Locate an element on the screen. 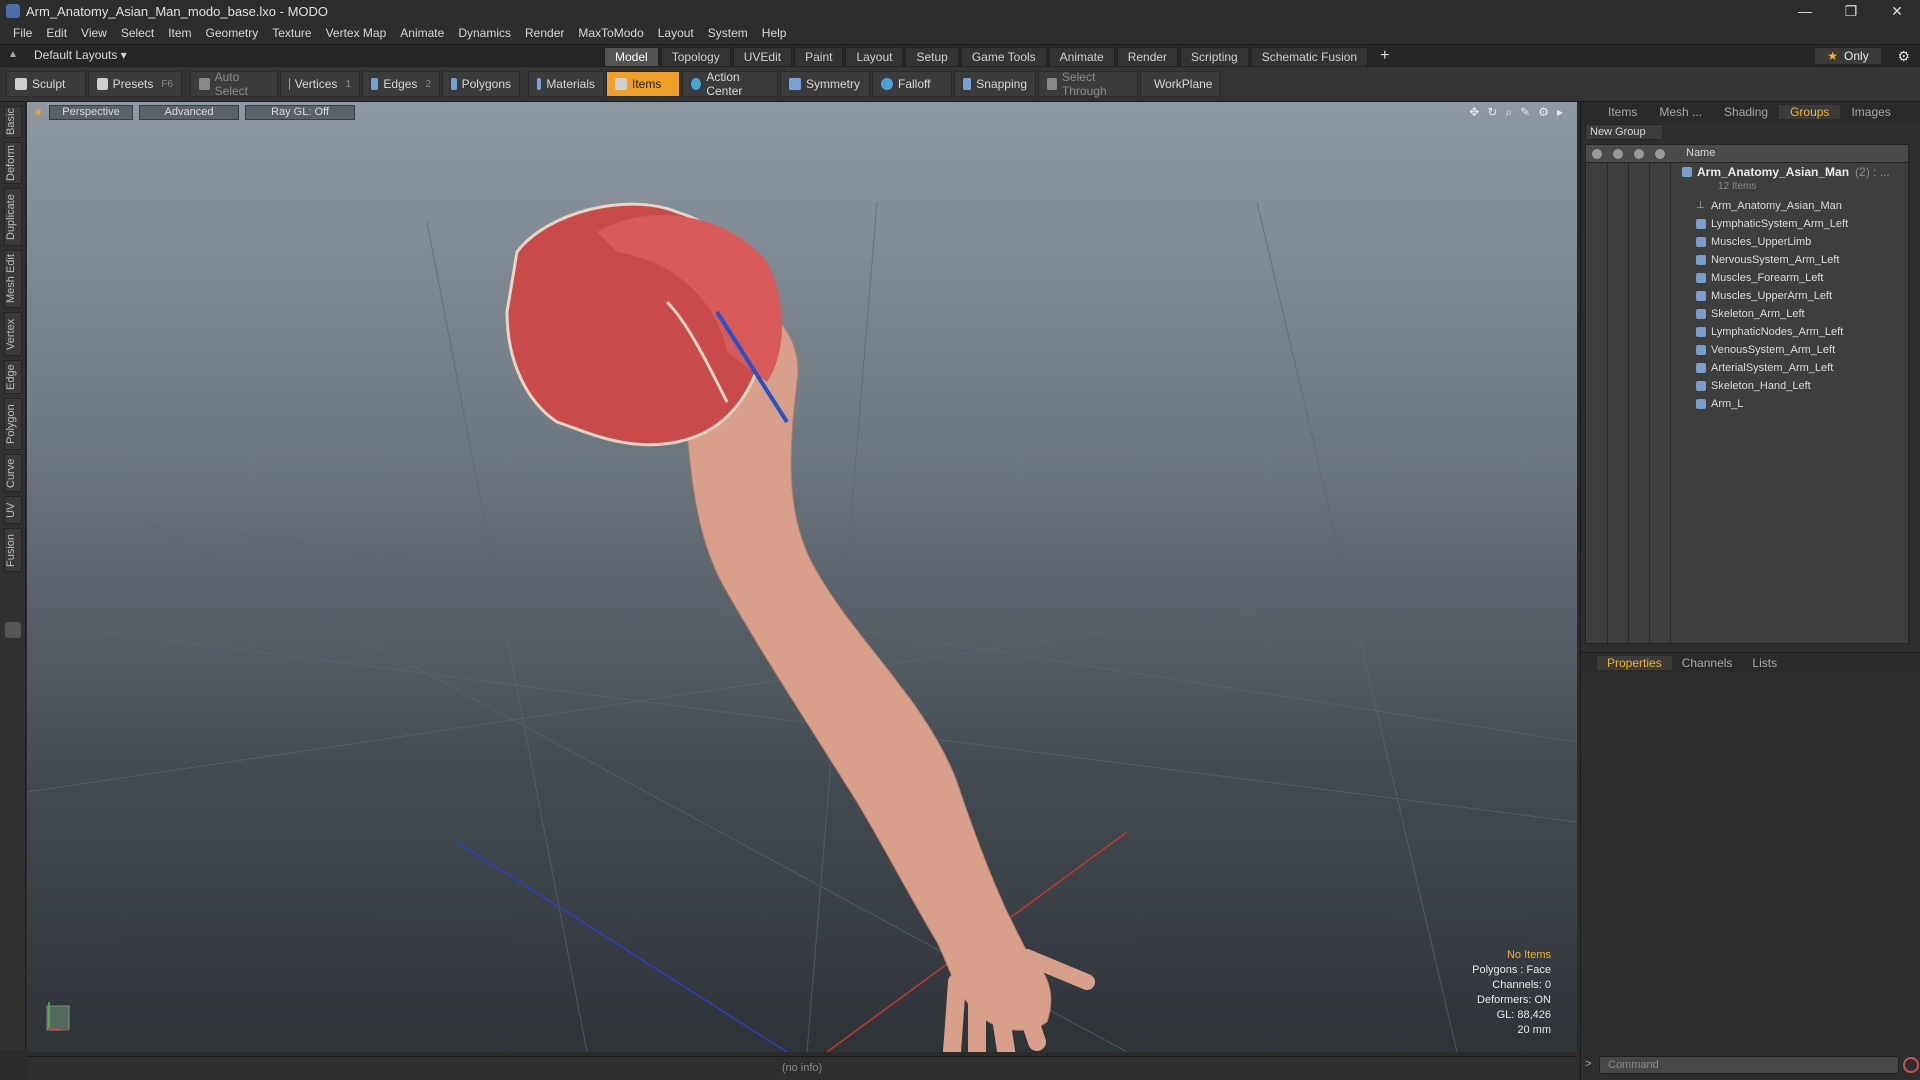 This screenshot has height=1080, width=1920. left-tab-mesh-edit: Mesh Edit is located at coordinates (13, 279).